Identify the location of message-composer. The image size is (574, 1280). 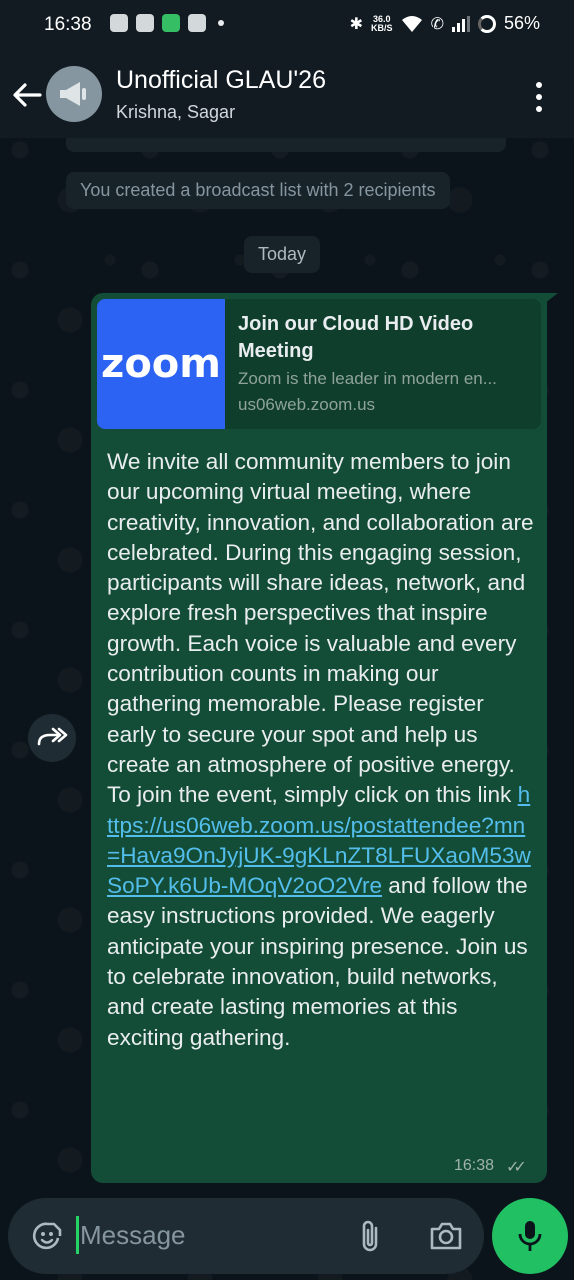
(246, 1236).